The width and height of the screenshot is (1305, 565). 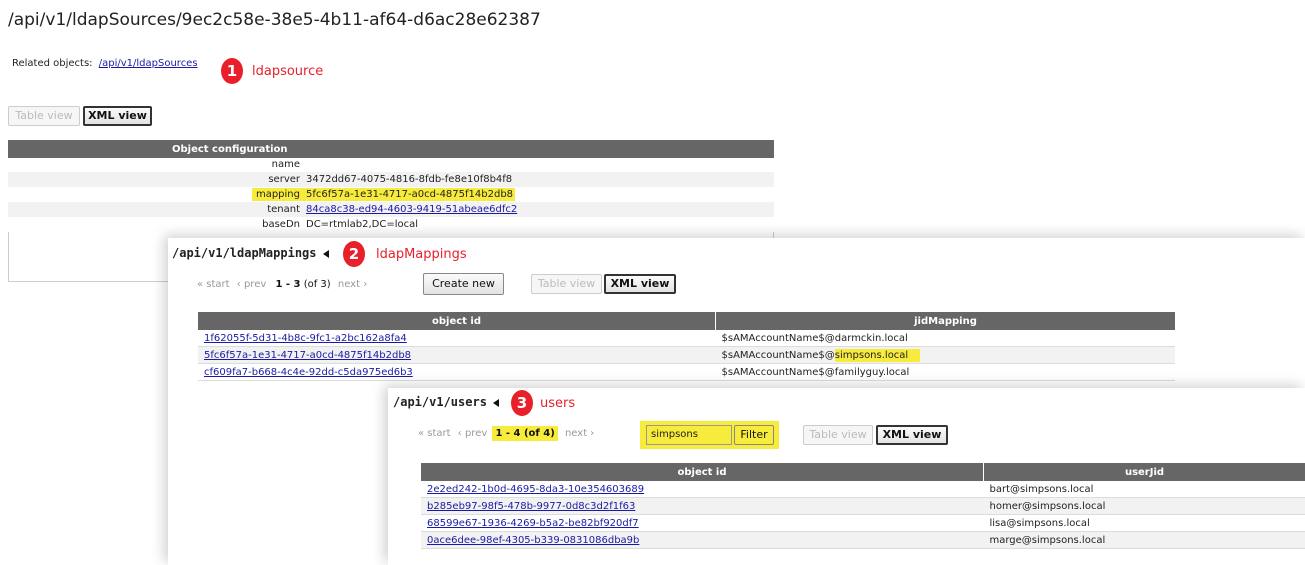 What do you see at coordinates (440, 402) in the screenshot?
I see `users-path-text: /api/v1/users` at bounding box center [440, 402].